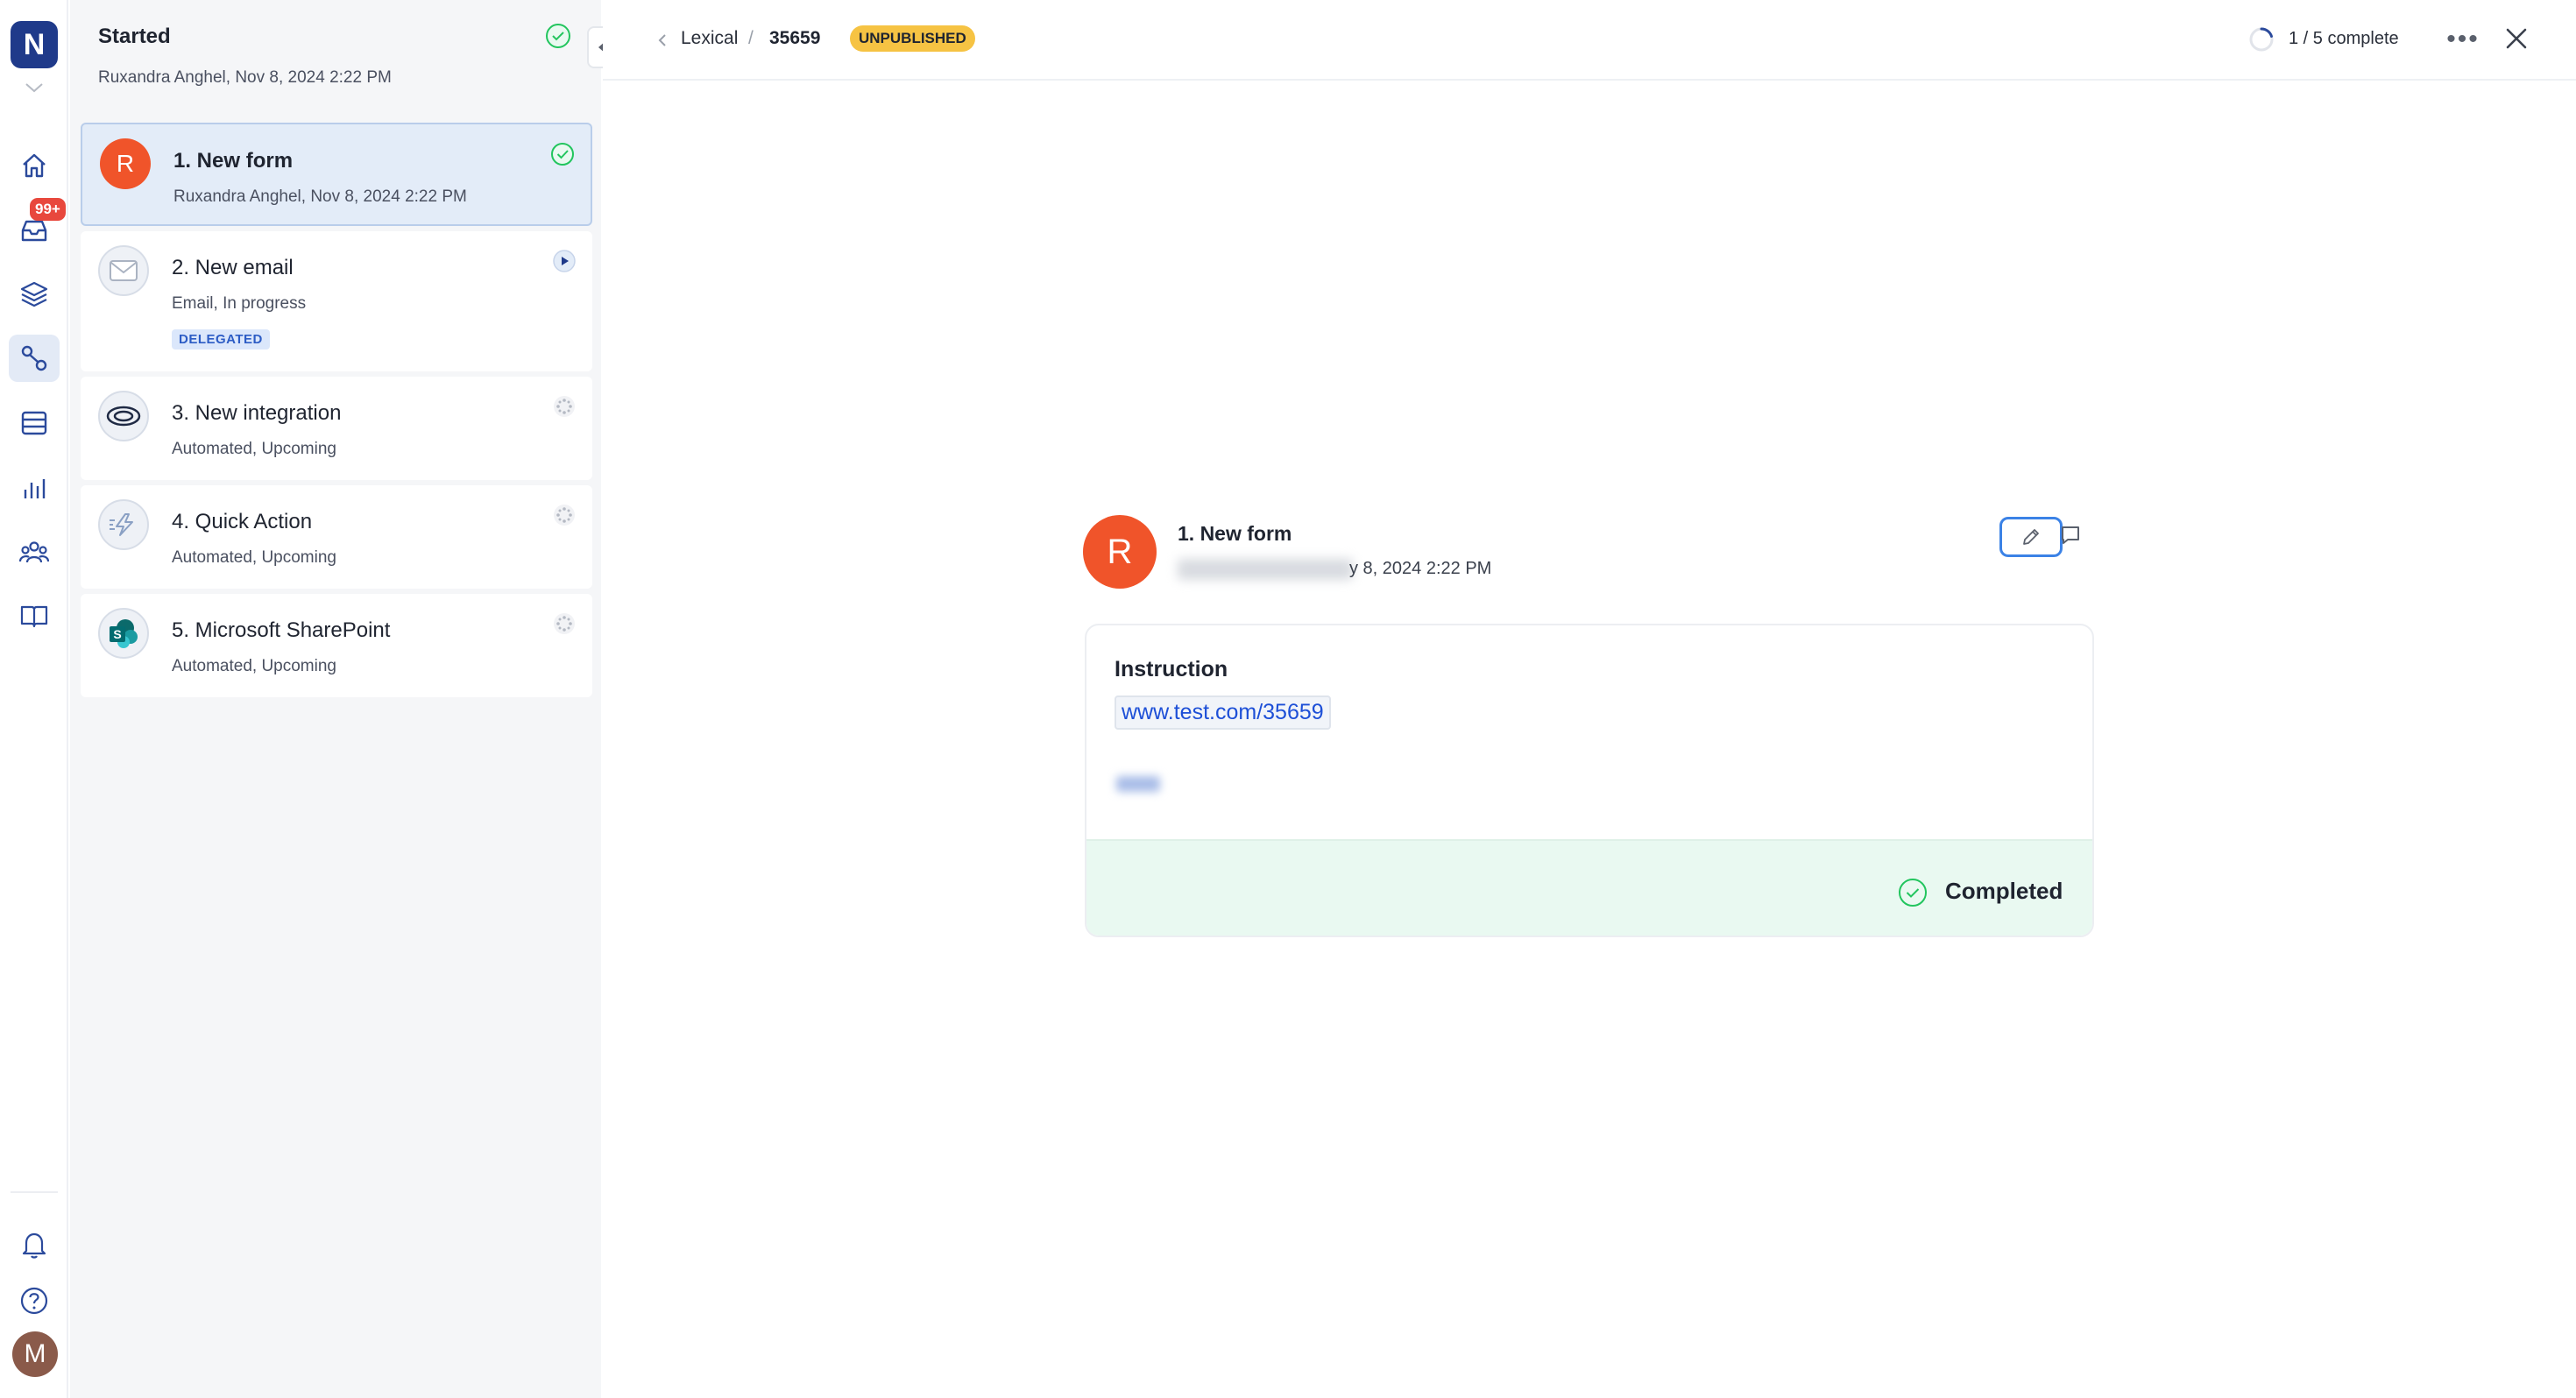 The image size is (2576, 1398). Describe the element at coordinates (123, 416) in the screenshot. I see `integration-icon` at that location.